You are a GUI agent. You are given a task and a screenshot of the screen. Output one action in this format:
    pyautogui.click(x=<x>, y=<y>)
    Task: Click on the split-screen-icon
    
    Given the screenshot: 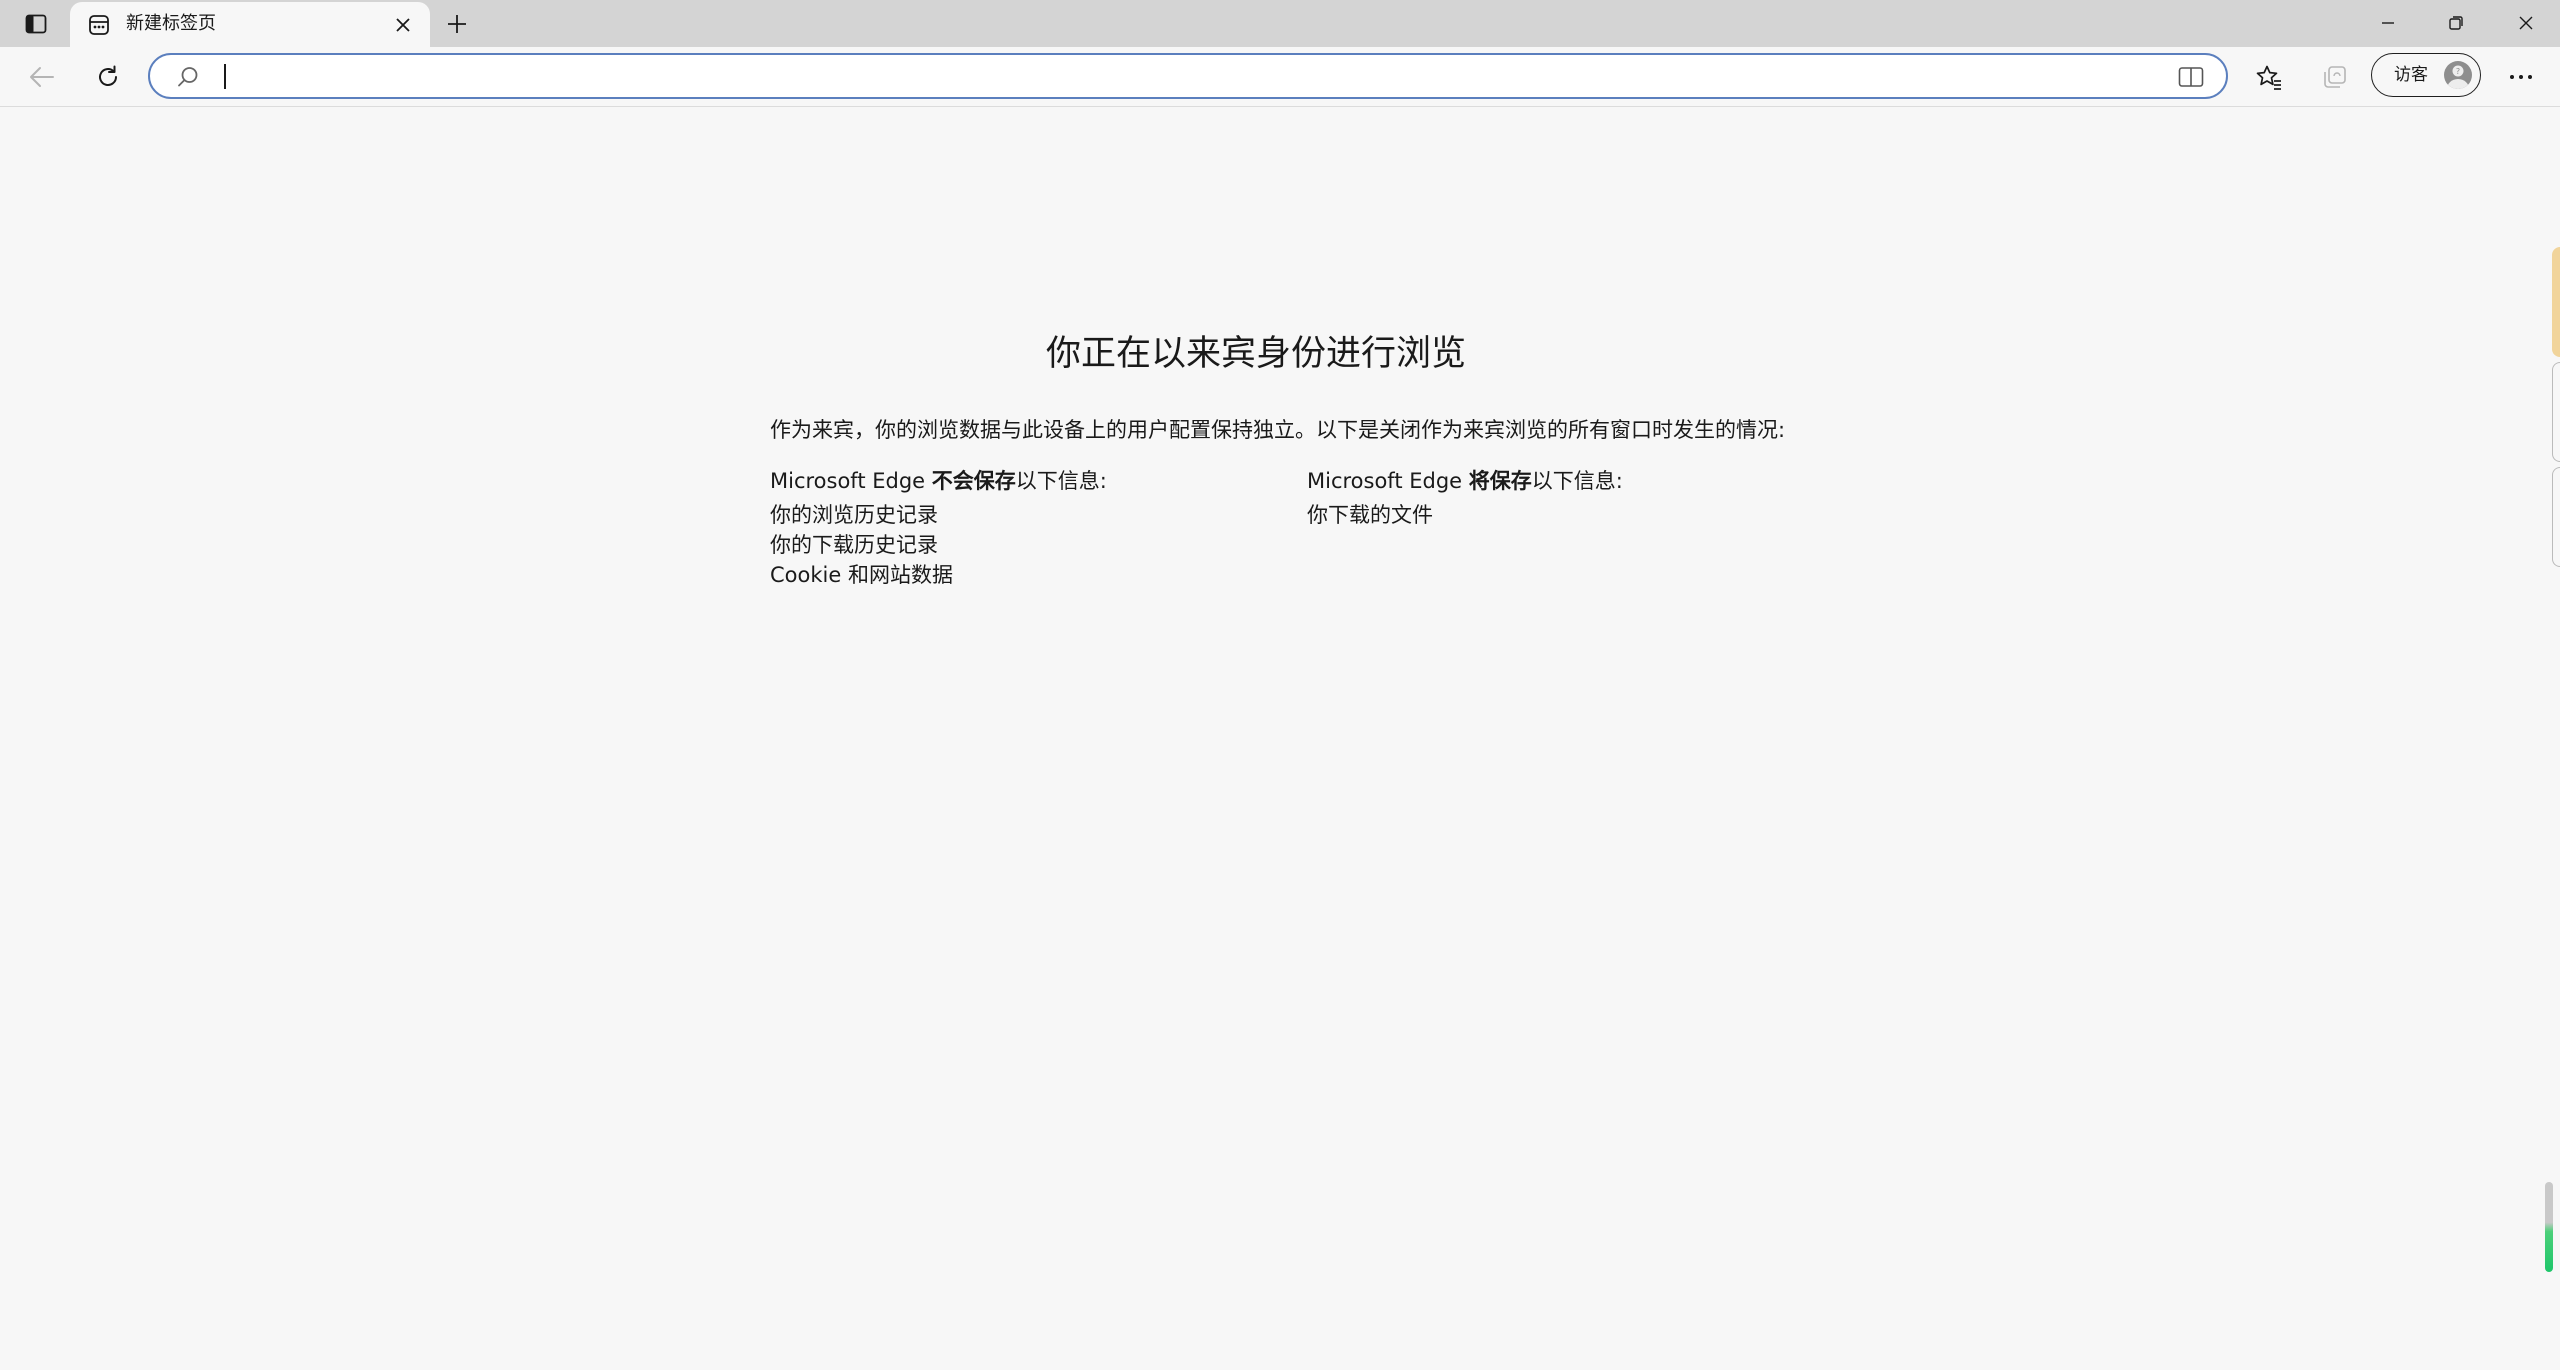 What is the action you would take?
    pyautogui.click(x=2191, y=77)
    